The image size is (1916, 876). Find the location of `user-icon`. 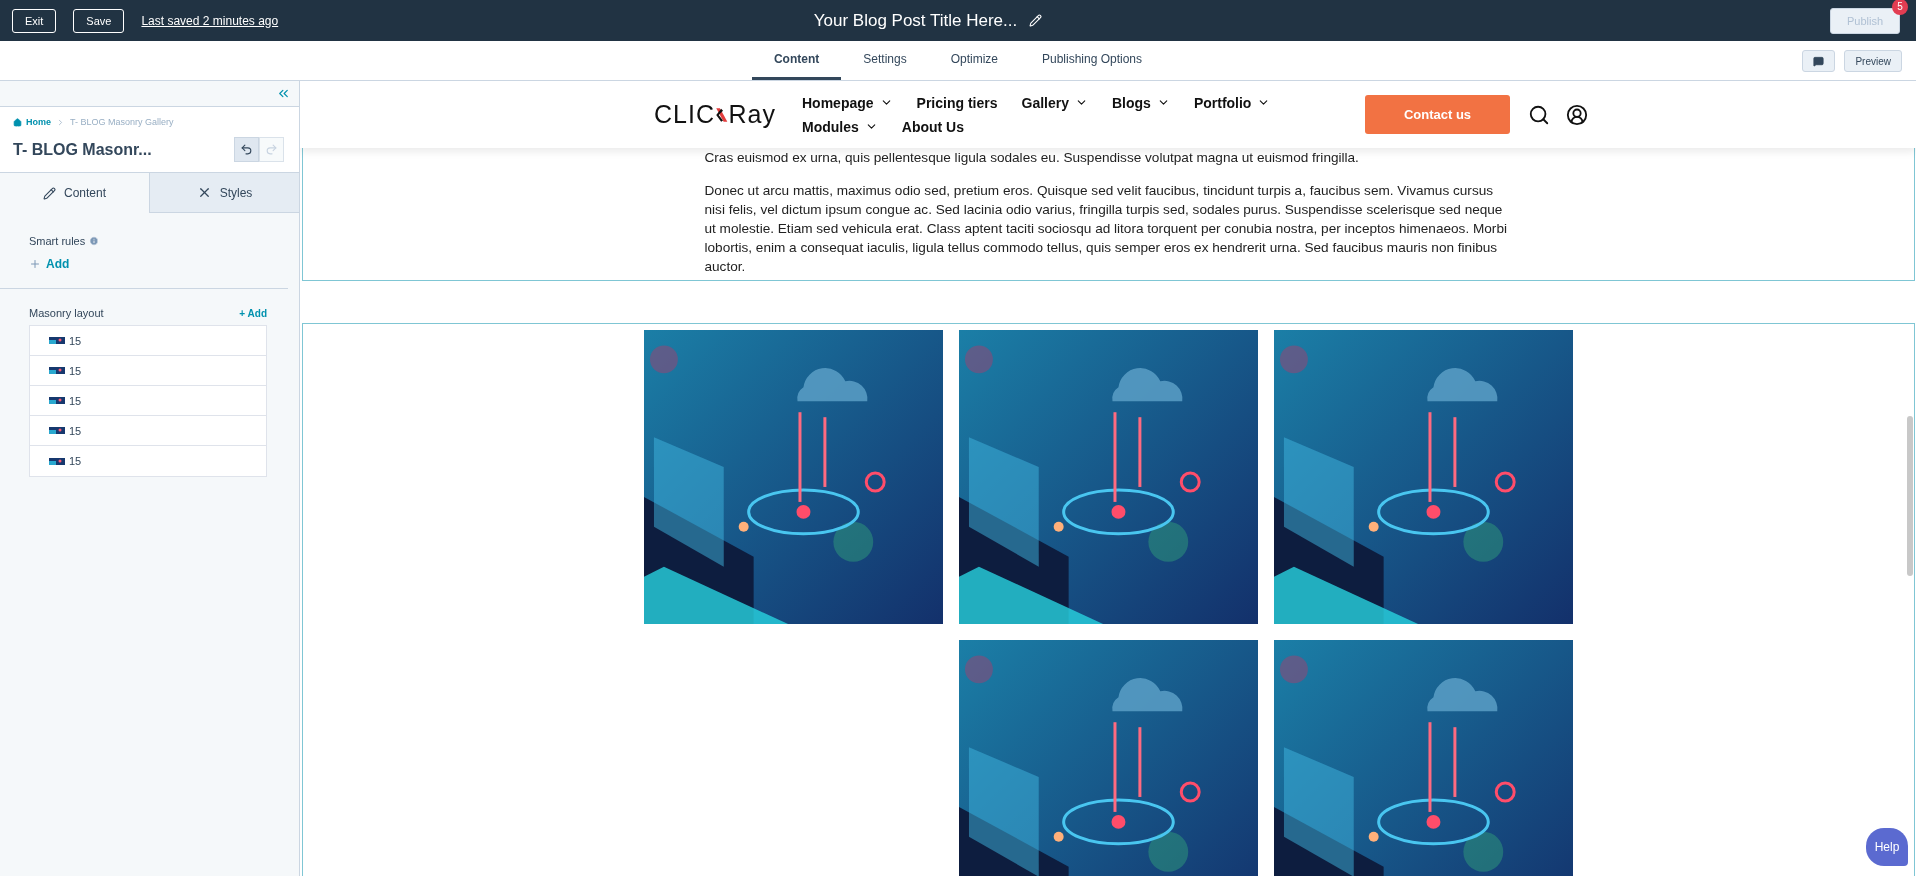

user-icon is located at coordinates (1577, 114).